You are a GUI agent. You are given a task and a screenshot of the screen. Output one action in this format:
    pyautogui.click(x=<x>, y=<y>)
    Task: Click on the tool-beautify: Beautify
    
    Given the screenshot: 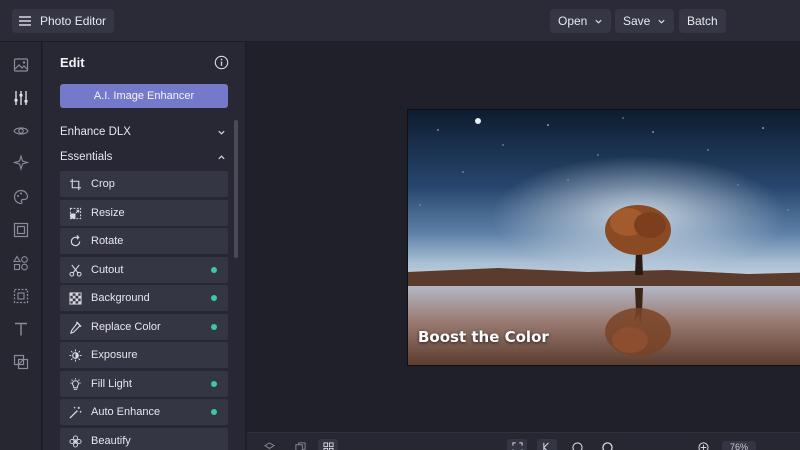 What is the action you would take?
    pyautogui.click(x=144, y=439)
    